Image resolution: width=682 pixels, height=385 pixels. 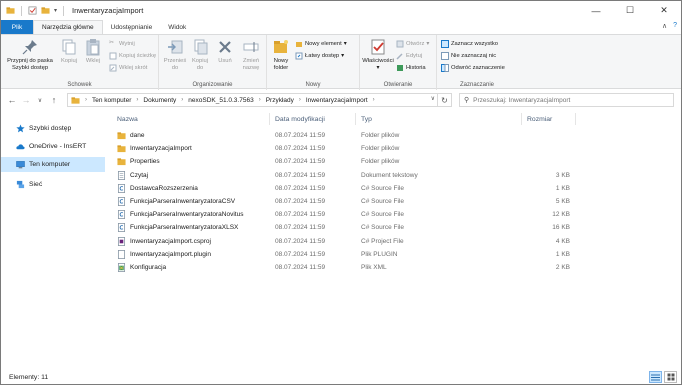 What do you see at coordinates (40, 100) in the screenshot?
I see `recent-locations-icon: ∨` at bounding box center [40, 100].